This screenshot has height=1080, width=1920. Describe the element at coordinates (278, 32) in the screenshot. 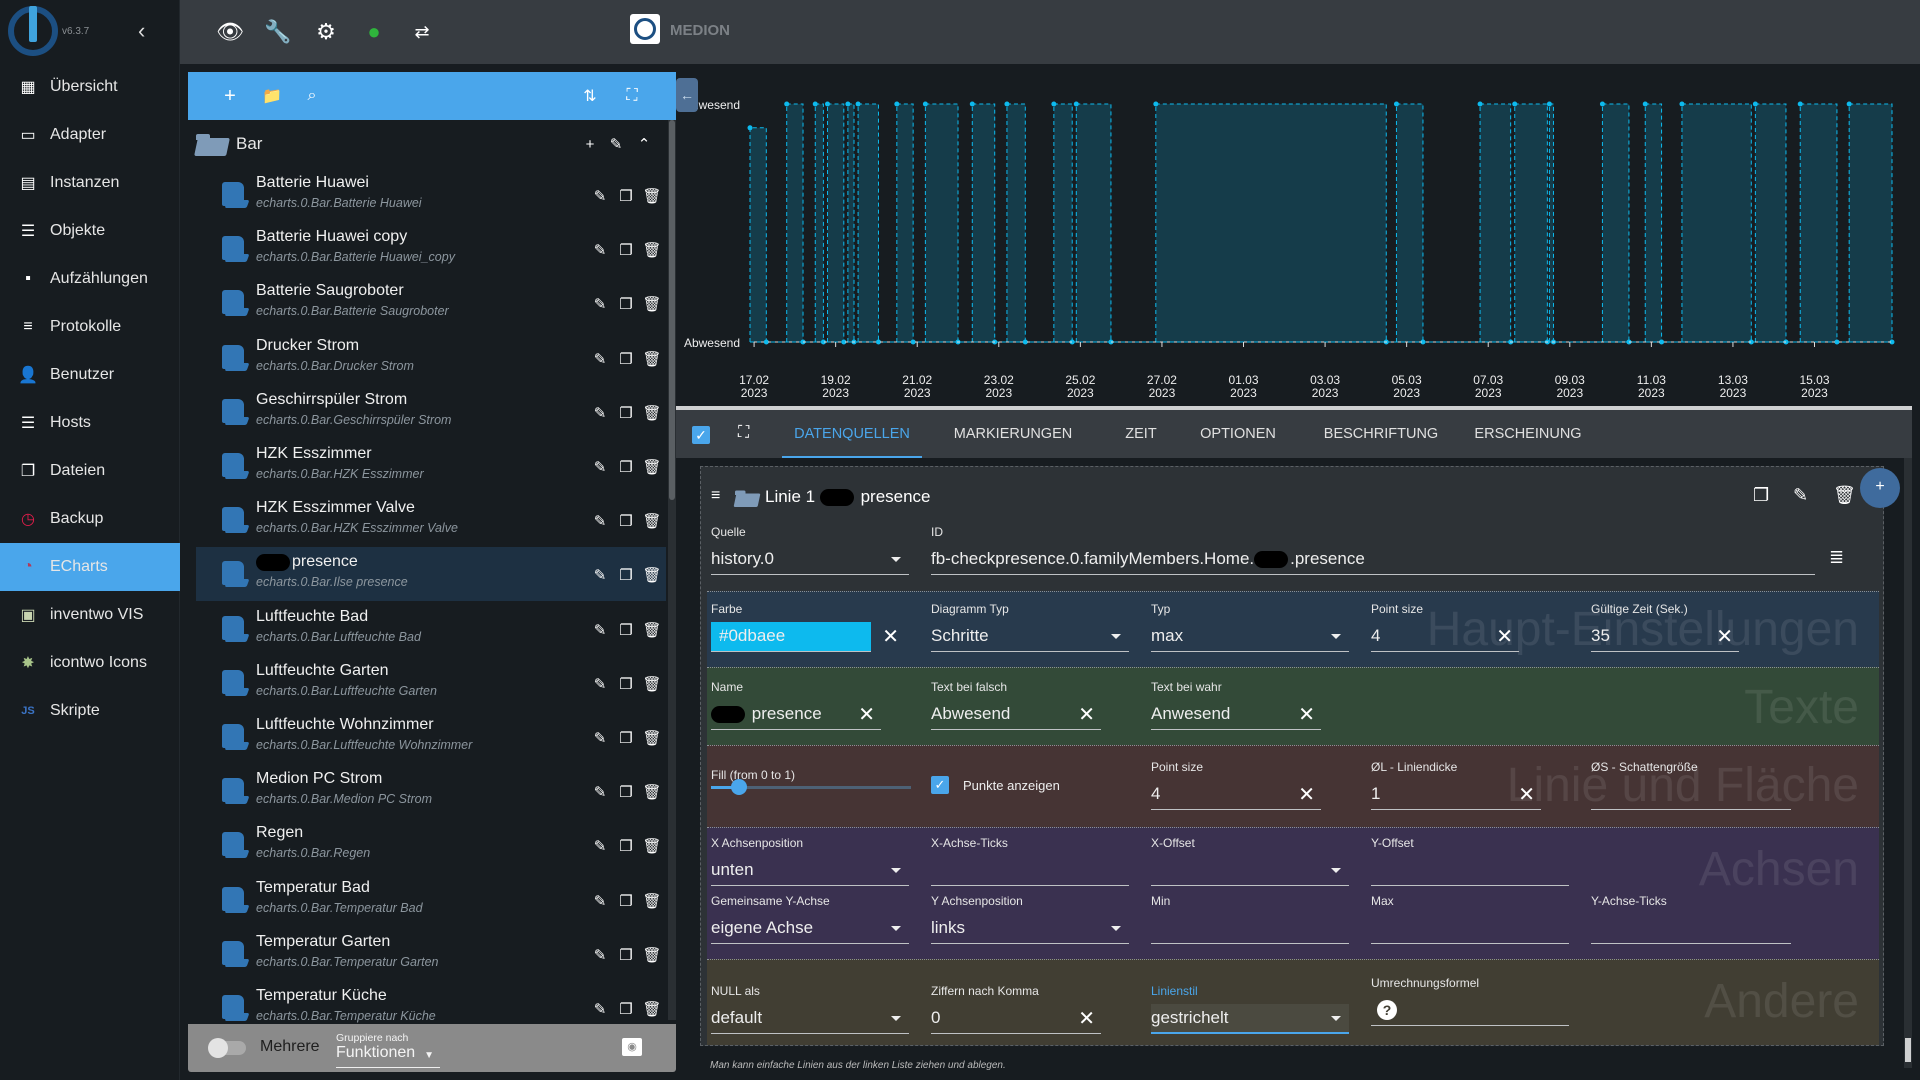

I see `wrench-icon: 🔧` at that location.